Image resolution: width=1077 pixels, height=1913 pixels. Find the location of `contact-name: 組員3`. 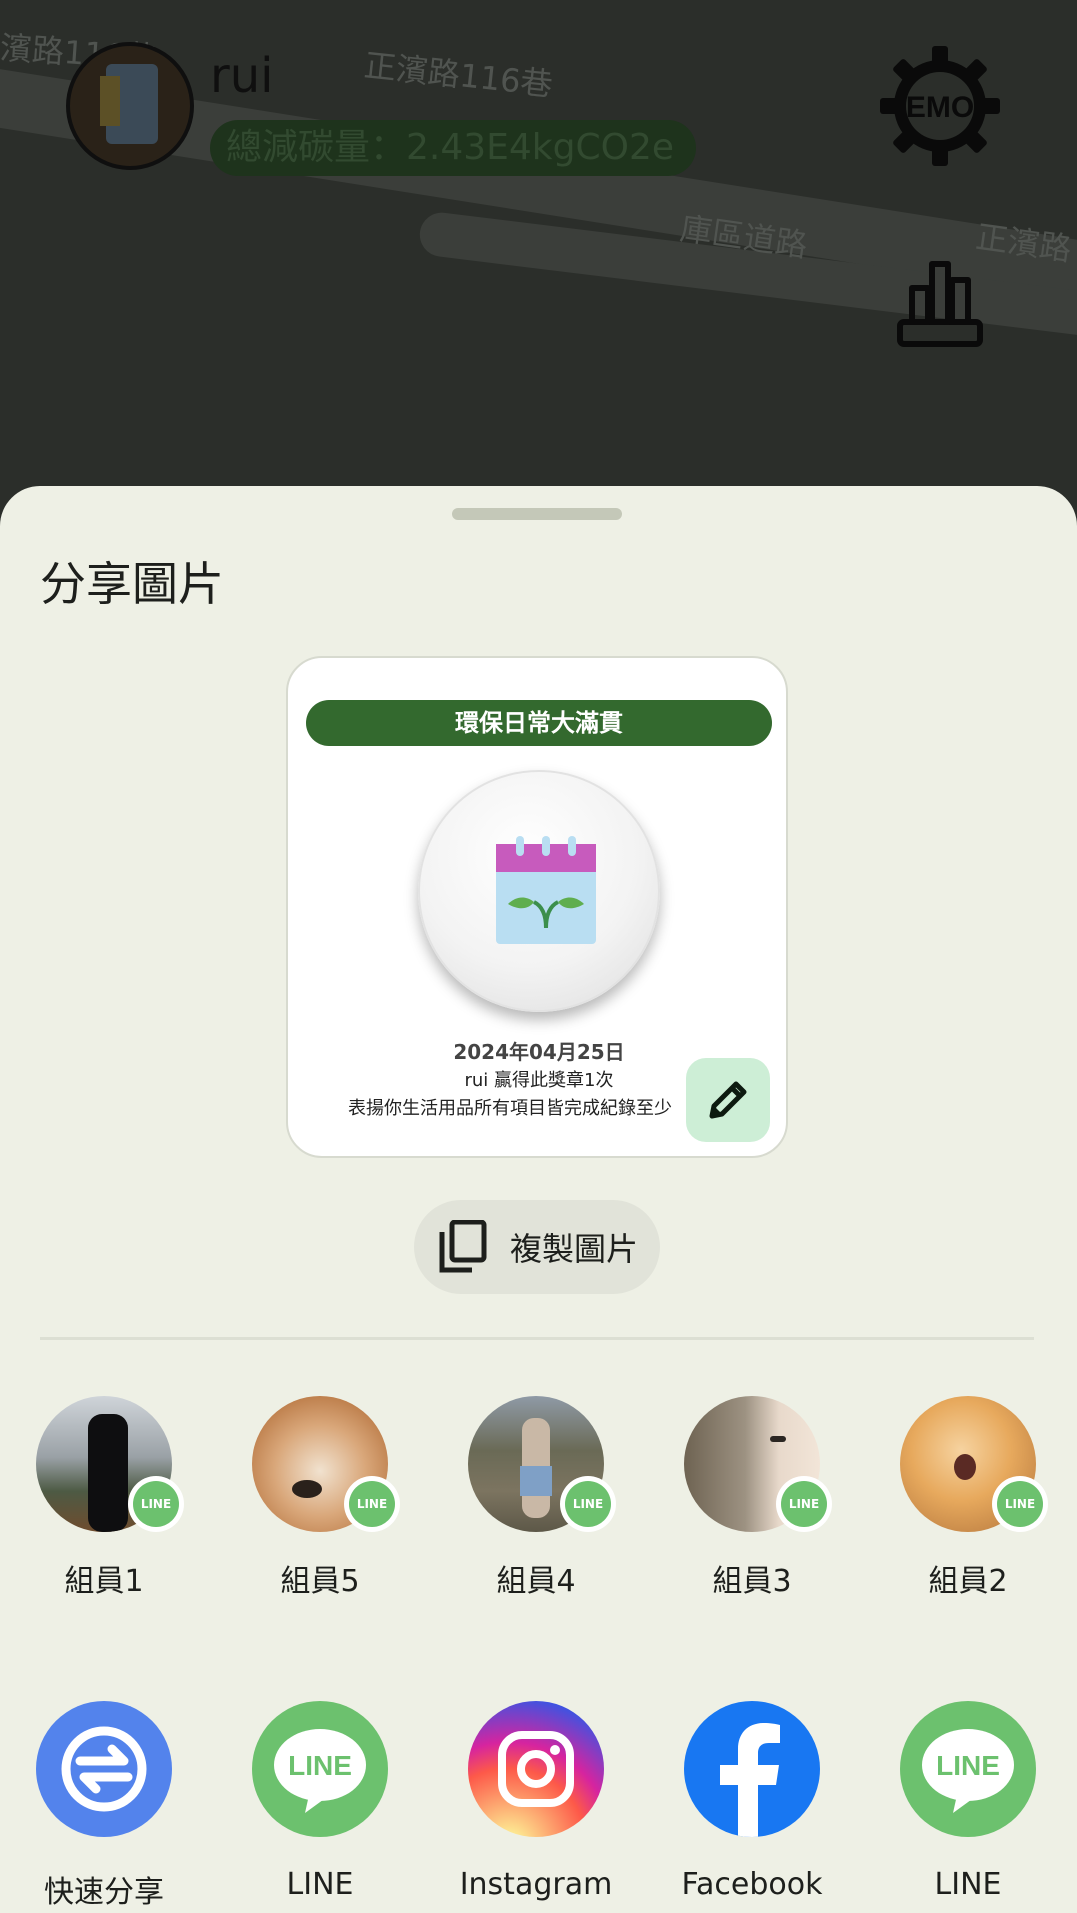

contact-name: 組員3 is located at coordinates (752, 1581).